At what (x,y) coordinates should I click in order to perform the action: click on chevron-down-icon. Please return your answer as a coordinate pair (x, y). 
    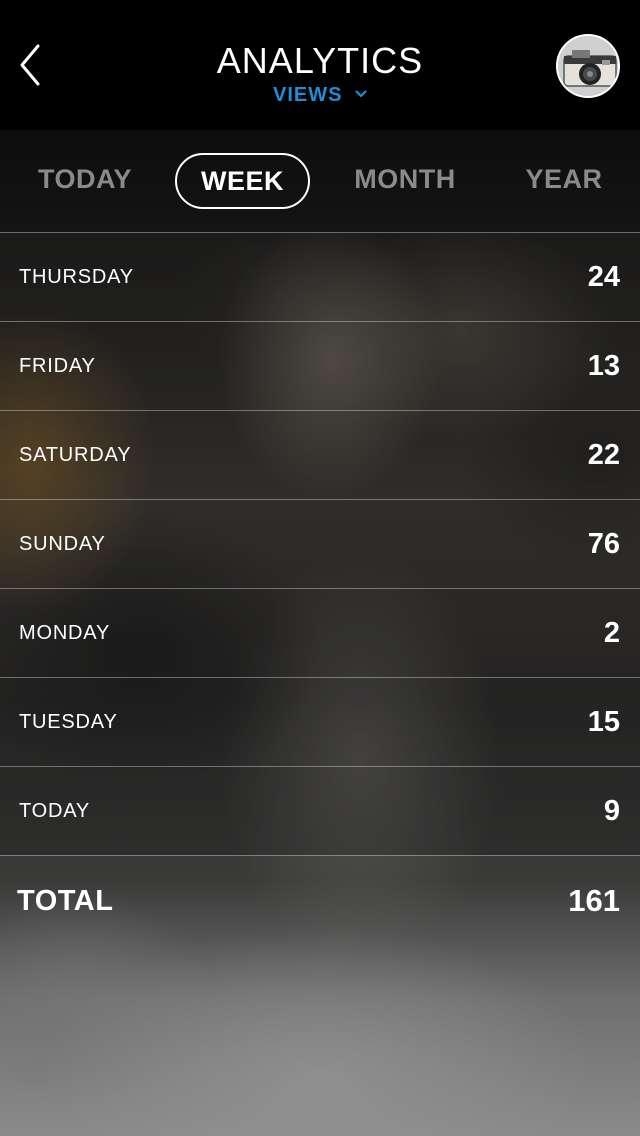
    Looking at the image, I should click on (361, 93).